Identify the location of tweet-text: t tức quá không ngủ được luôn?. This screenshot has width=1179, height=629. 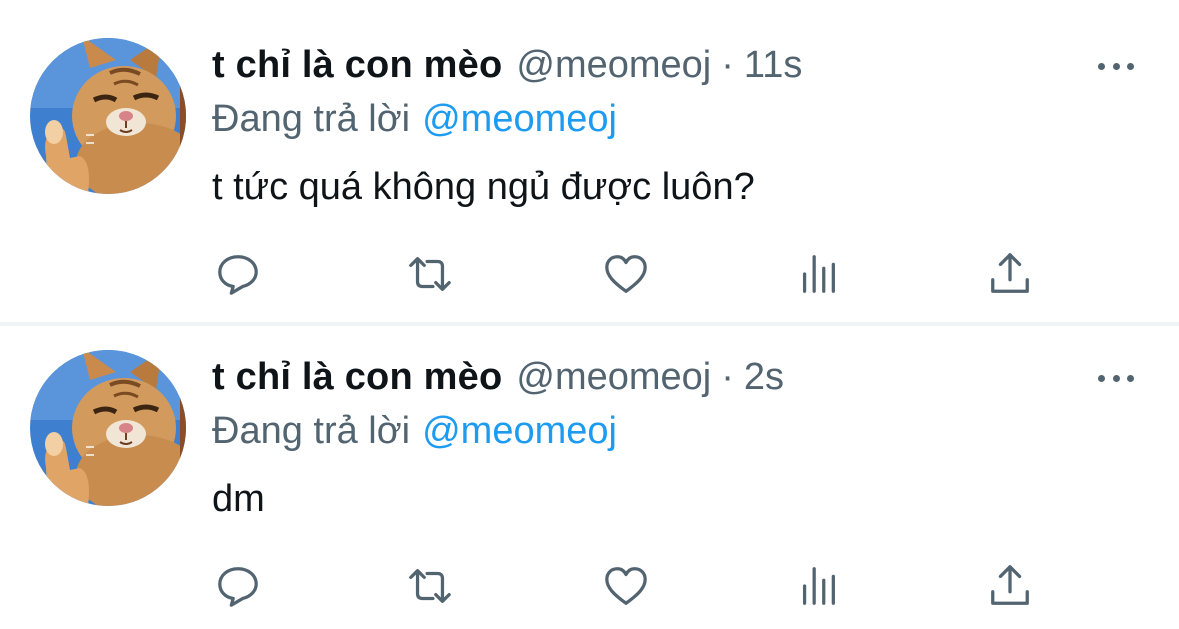
(483, 187).